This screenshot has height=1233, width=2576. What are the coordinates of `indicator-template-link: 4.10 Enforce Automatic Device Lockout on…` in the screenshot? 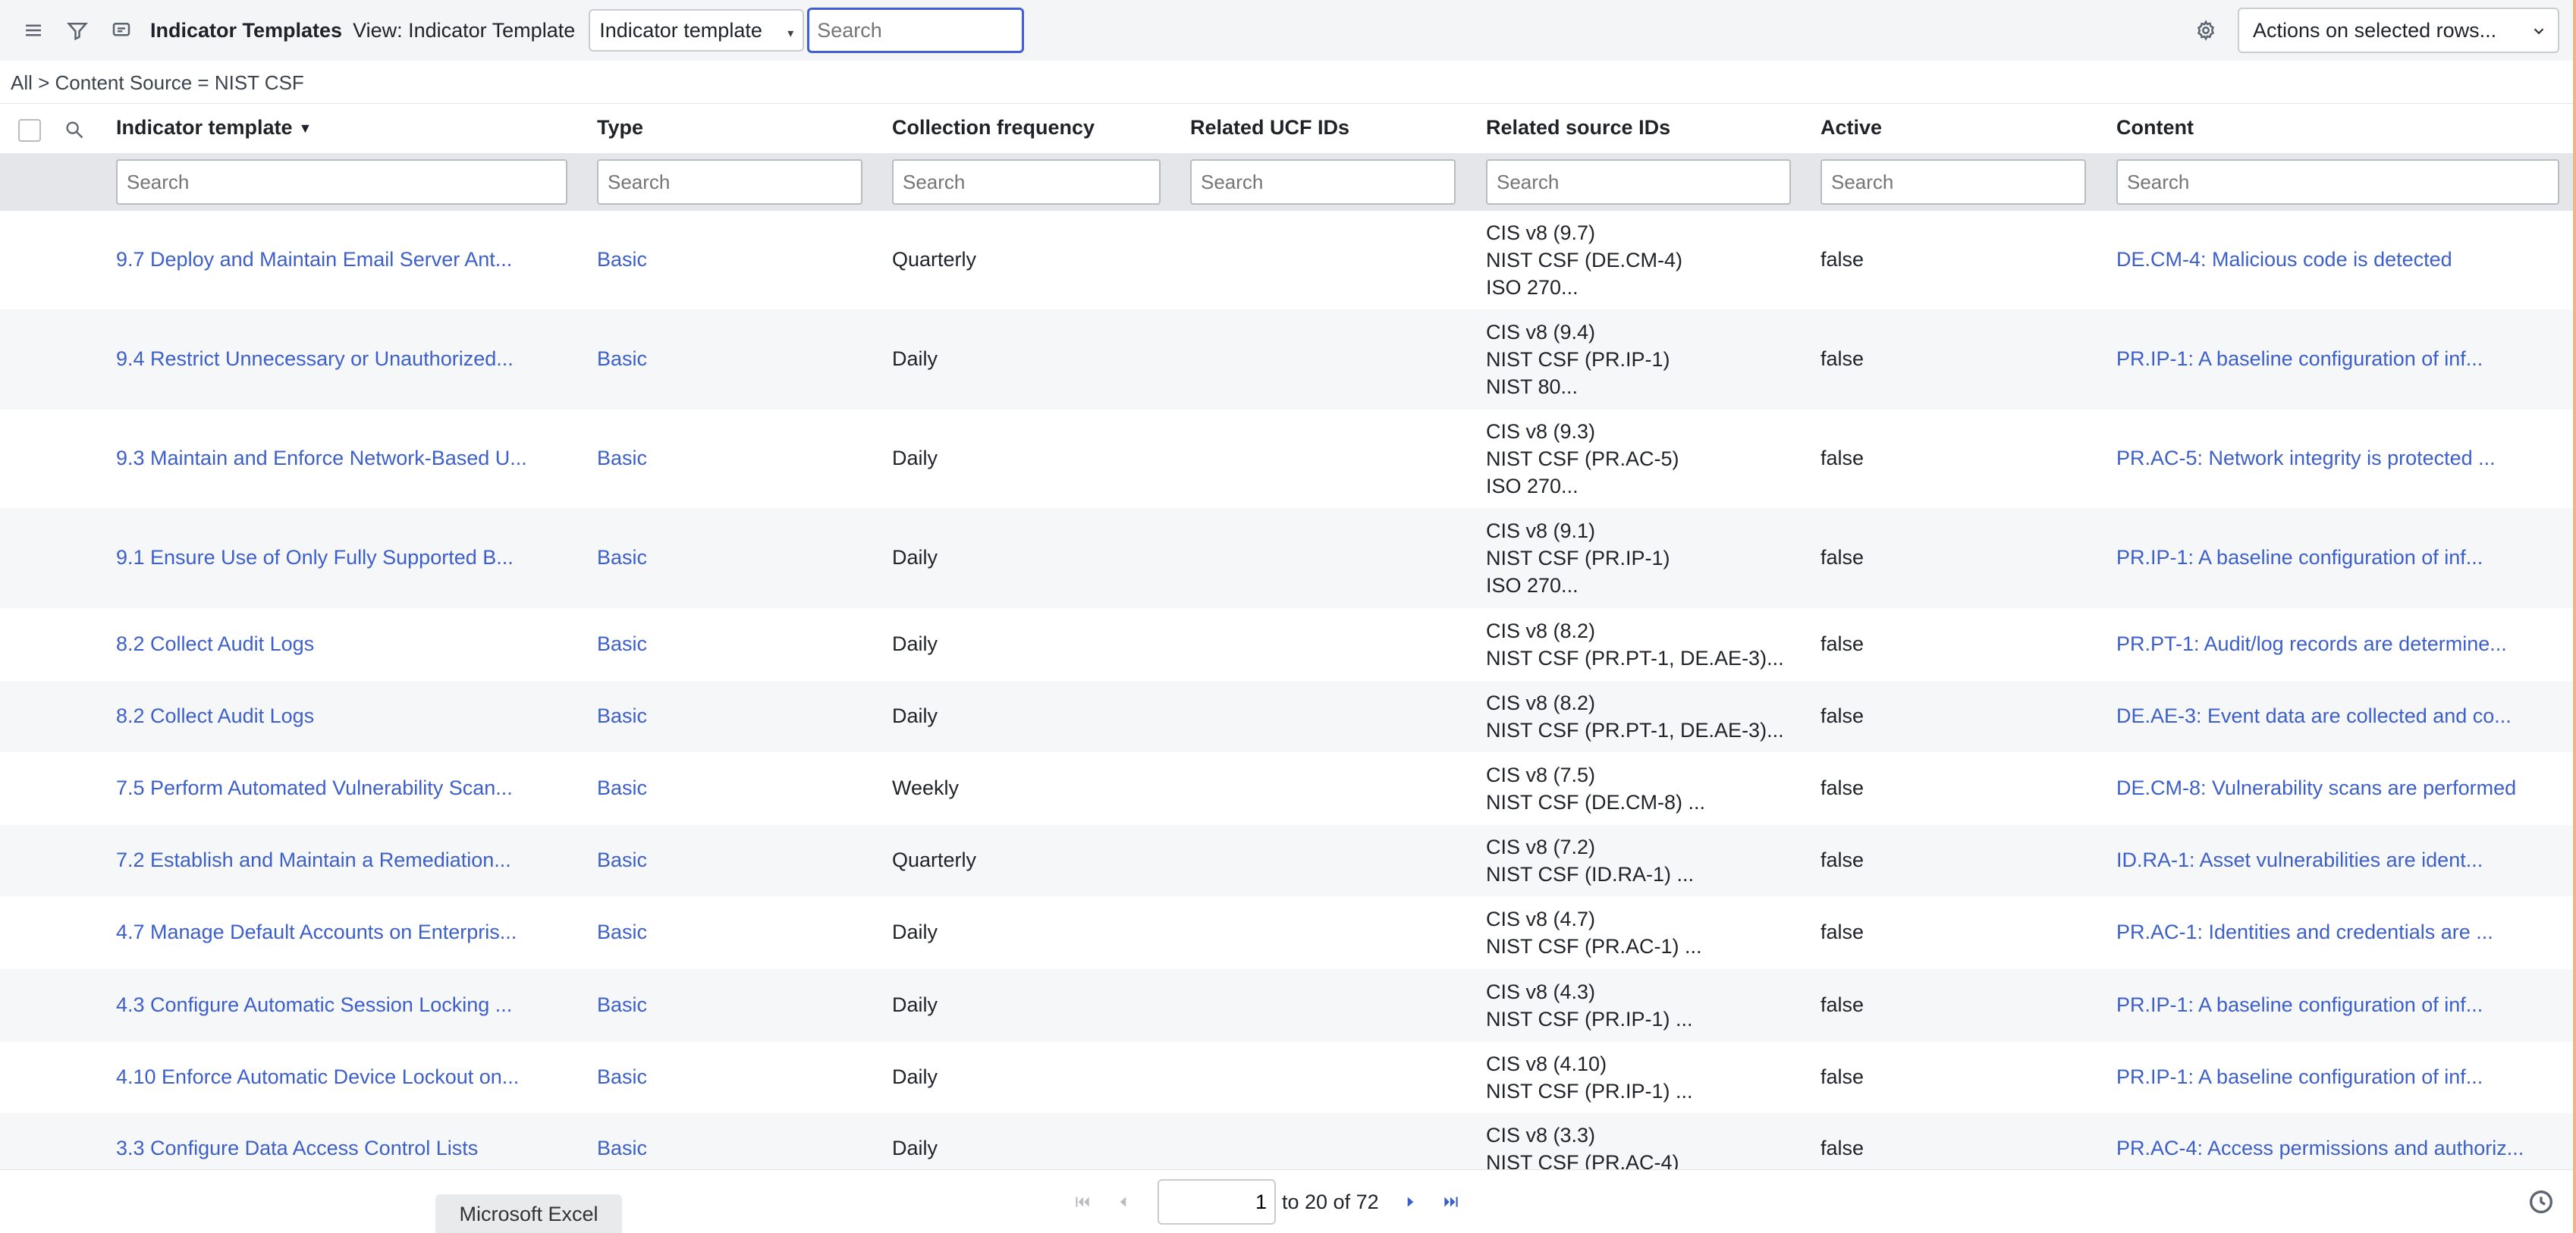 It's located at (317, 1077).